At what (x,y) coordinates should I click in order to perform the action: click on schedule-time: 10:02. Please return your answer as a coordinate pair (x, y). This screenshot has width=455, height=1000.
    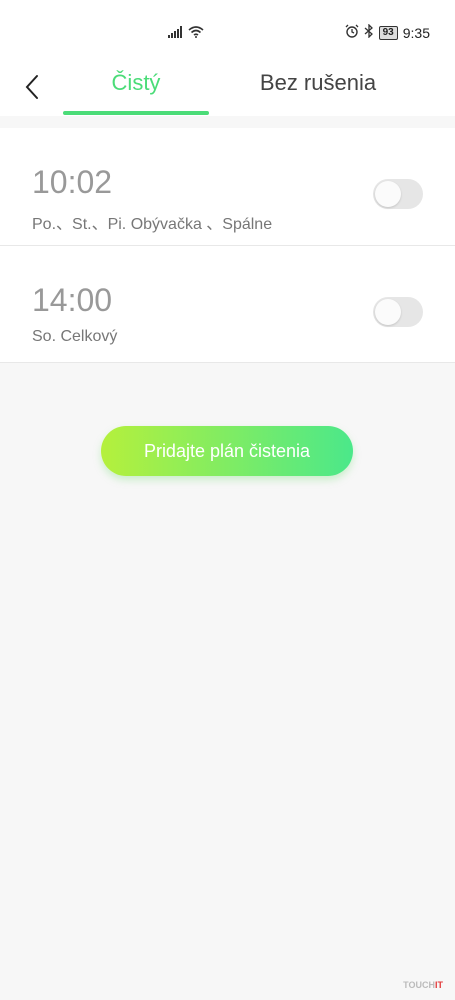
    Looking at the image, I should click on (72, 182).